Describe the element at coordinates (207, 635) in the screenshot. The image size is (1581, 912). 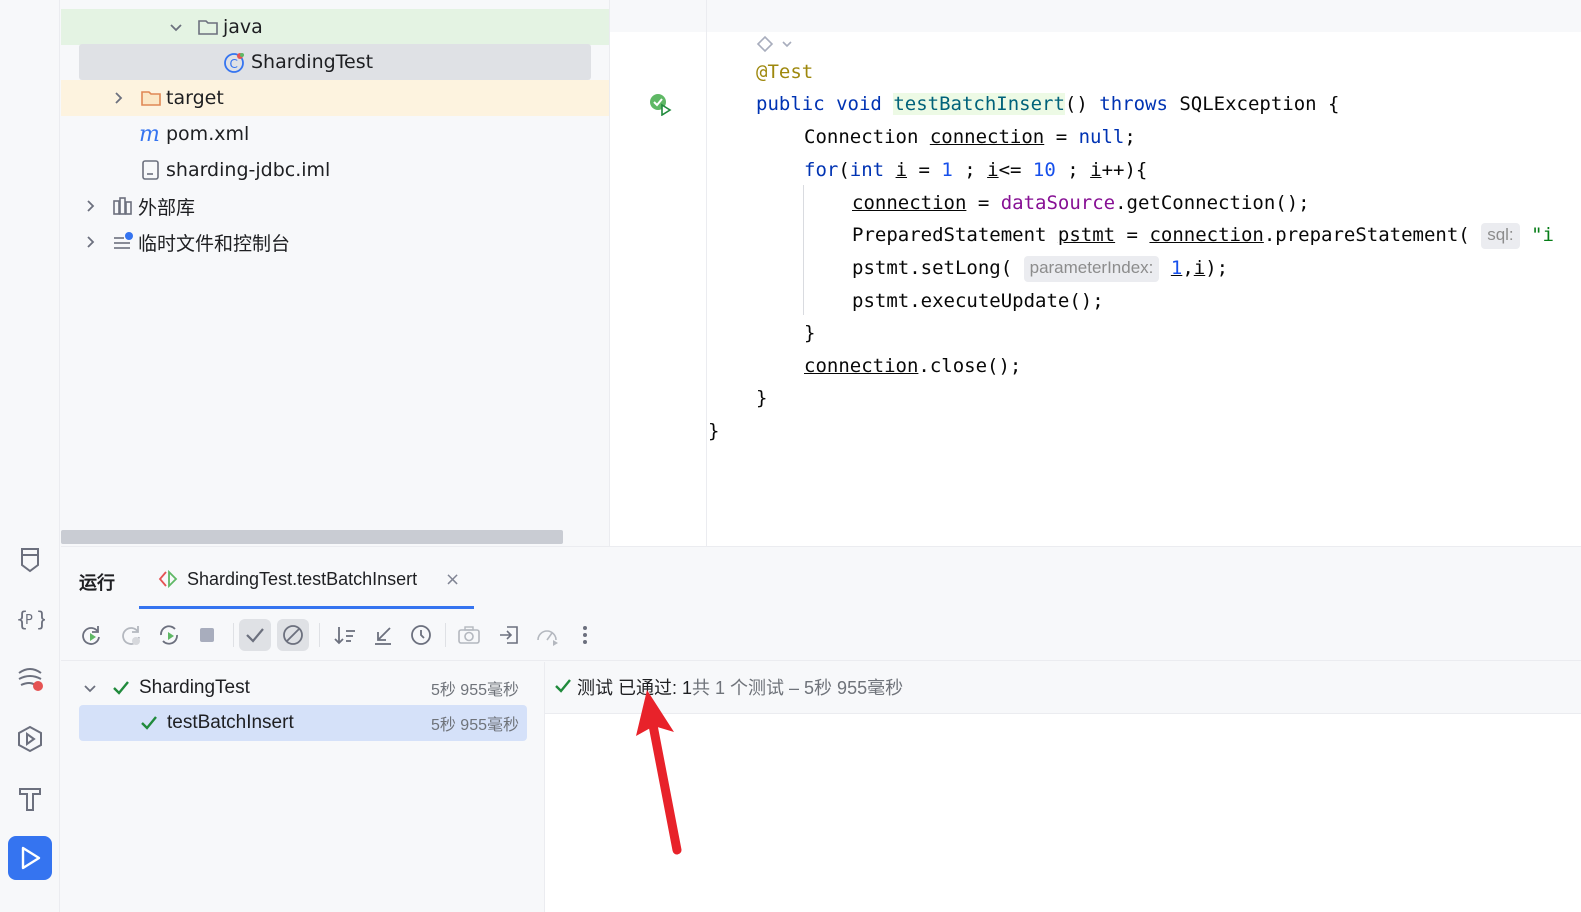
I see `stop-icon` at that location.